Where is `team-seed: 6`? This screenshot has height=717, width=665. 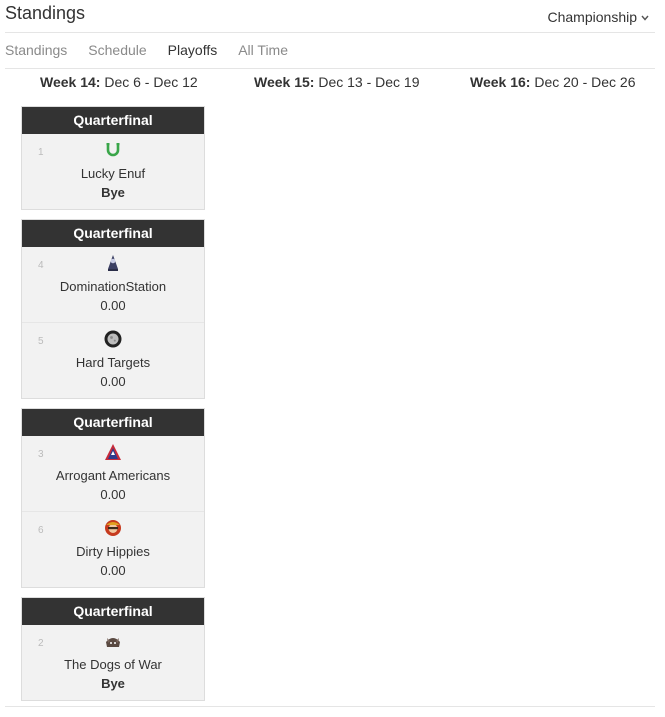 team-seed: 6 is located at coordinates (41, 530).